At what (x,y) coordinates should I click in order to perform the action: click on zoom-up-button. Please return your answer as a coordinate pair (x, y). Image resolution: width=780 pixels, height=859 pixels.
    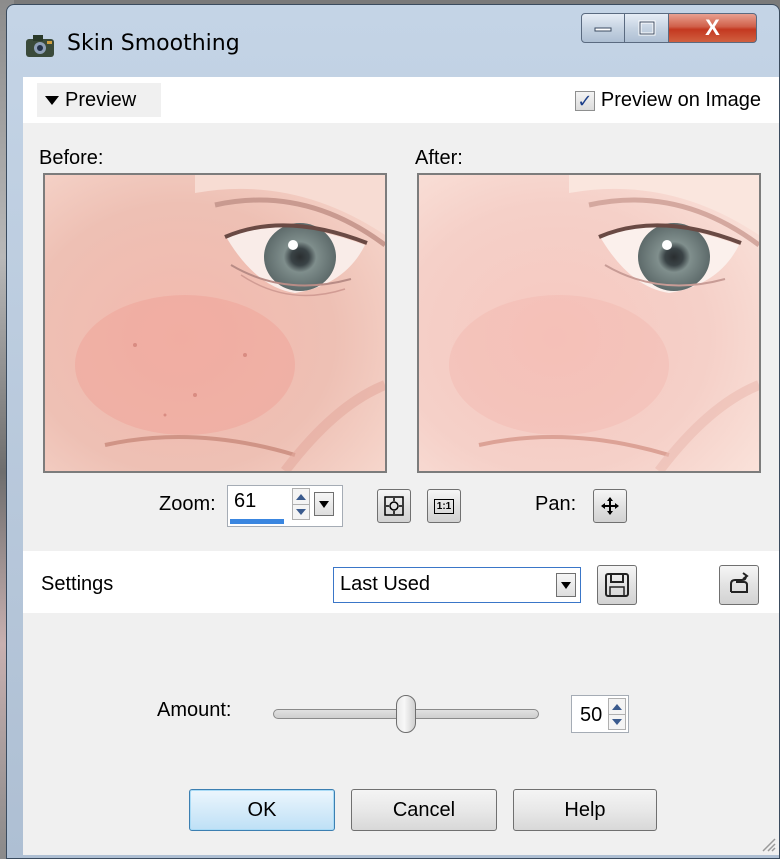
    Looking at the image, I should click on (301, 496).